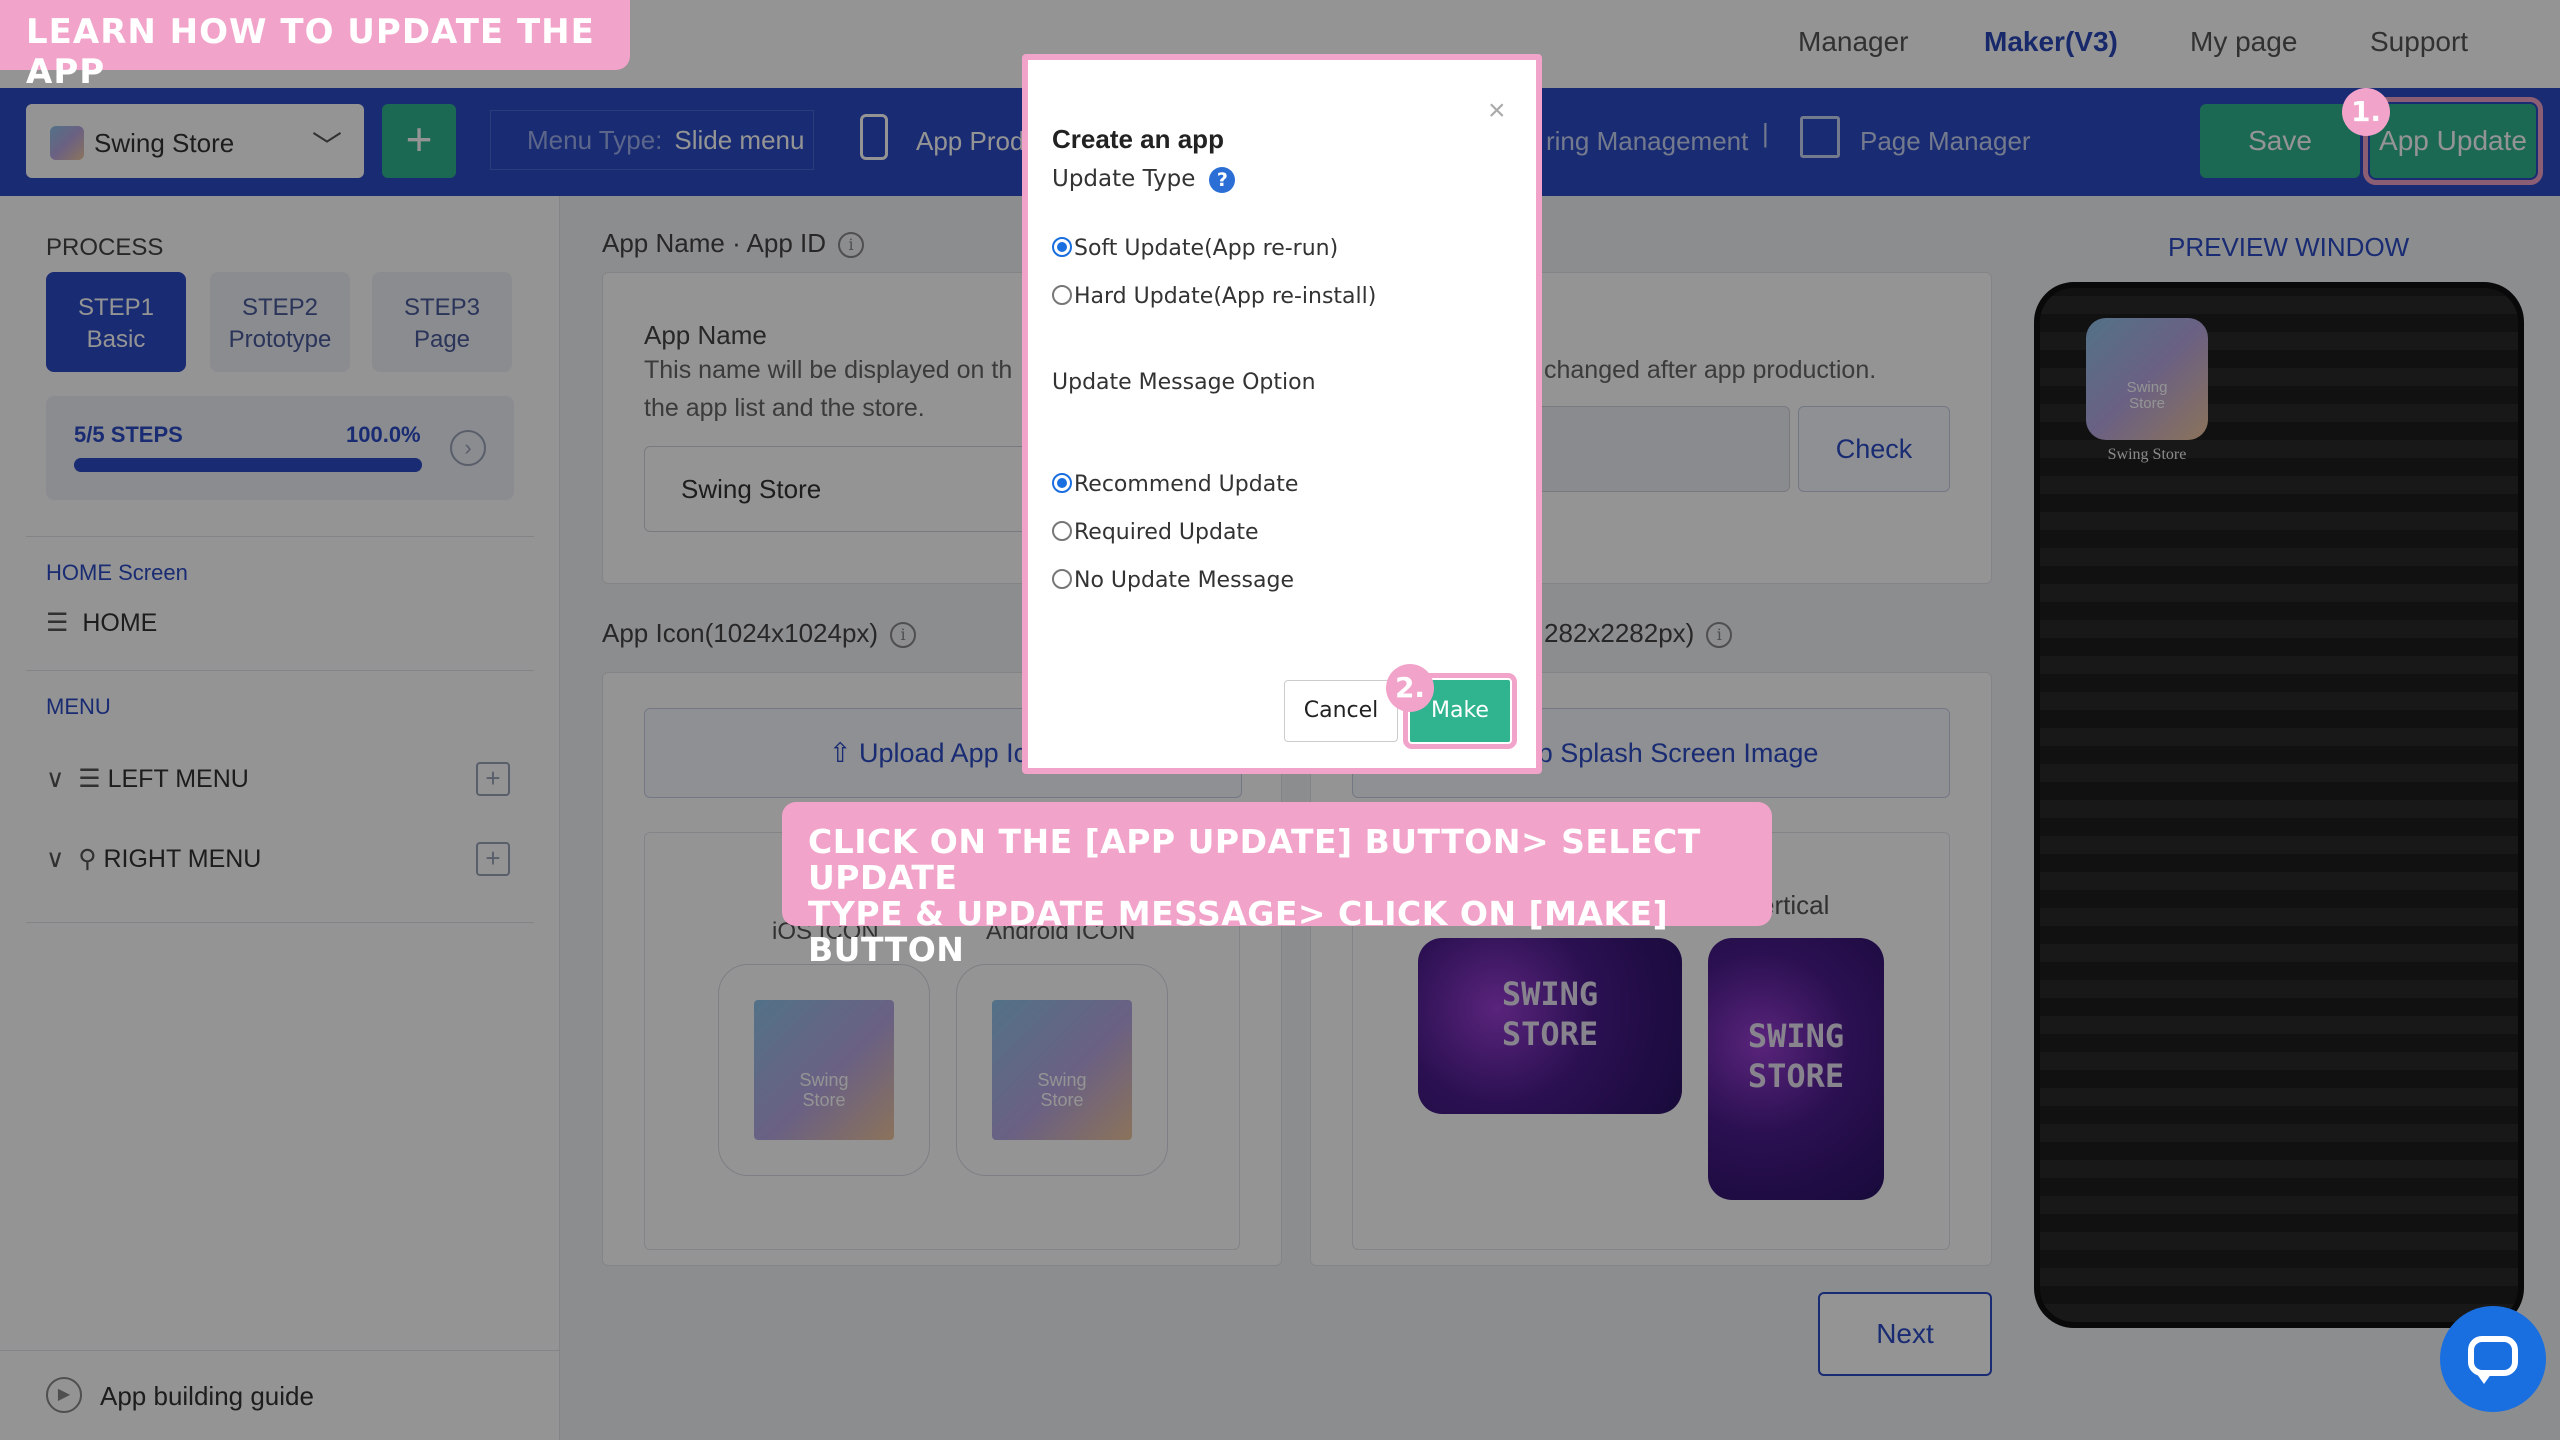  Describe the element at coordinates (1184, 580) in the screenshot. I see `radio-label: No Update Message` at that location.